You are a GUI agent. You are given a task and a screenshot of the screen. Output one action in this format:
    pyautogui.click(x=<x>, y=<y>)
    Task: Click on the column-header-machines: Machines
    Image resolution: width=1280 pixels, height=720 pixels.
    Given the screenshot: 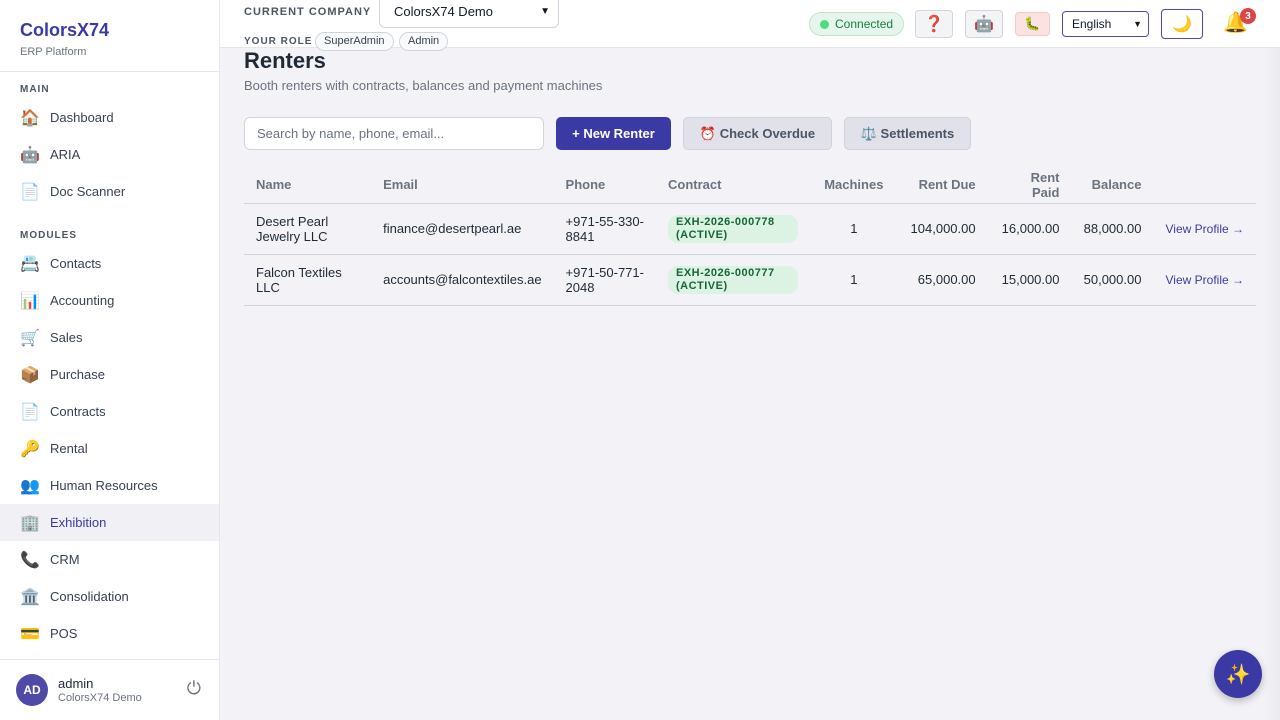 What is the action you would take?
    pyautogui.click(x=853, y=185)
    